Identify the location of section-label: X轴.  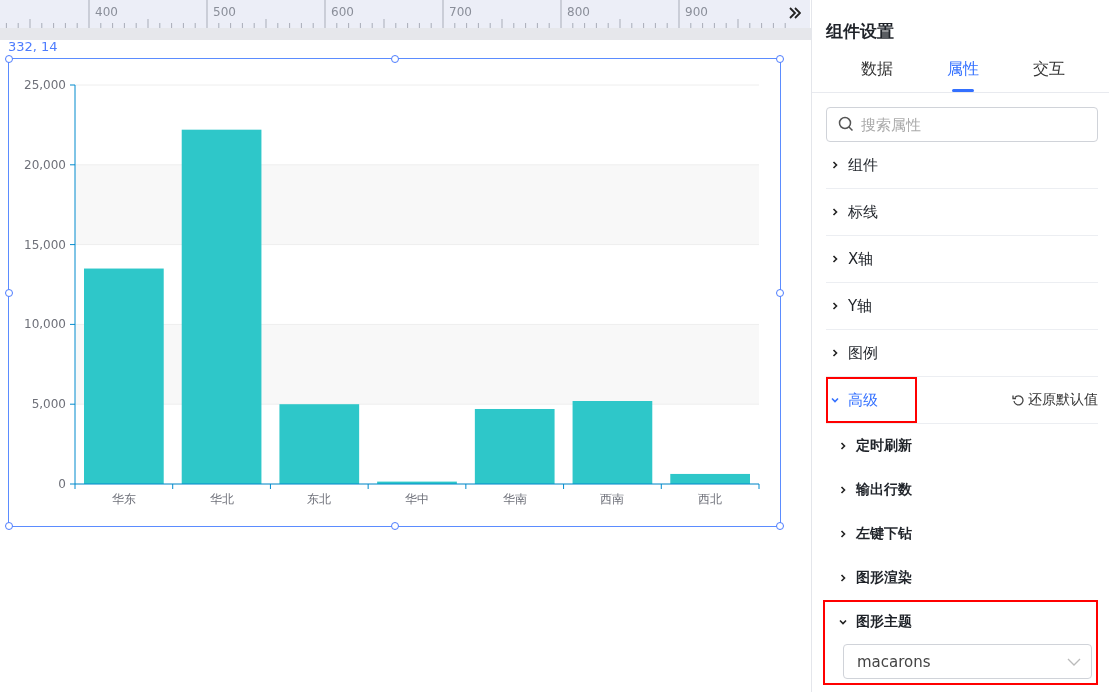
(861, 259).